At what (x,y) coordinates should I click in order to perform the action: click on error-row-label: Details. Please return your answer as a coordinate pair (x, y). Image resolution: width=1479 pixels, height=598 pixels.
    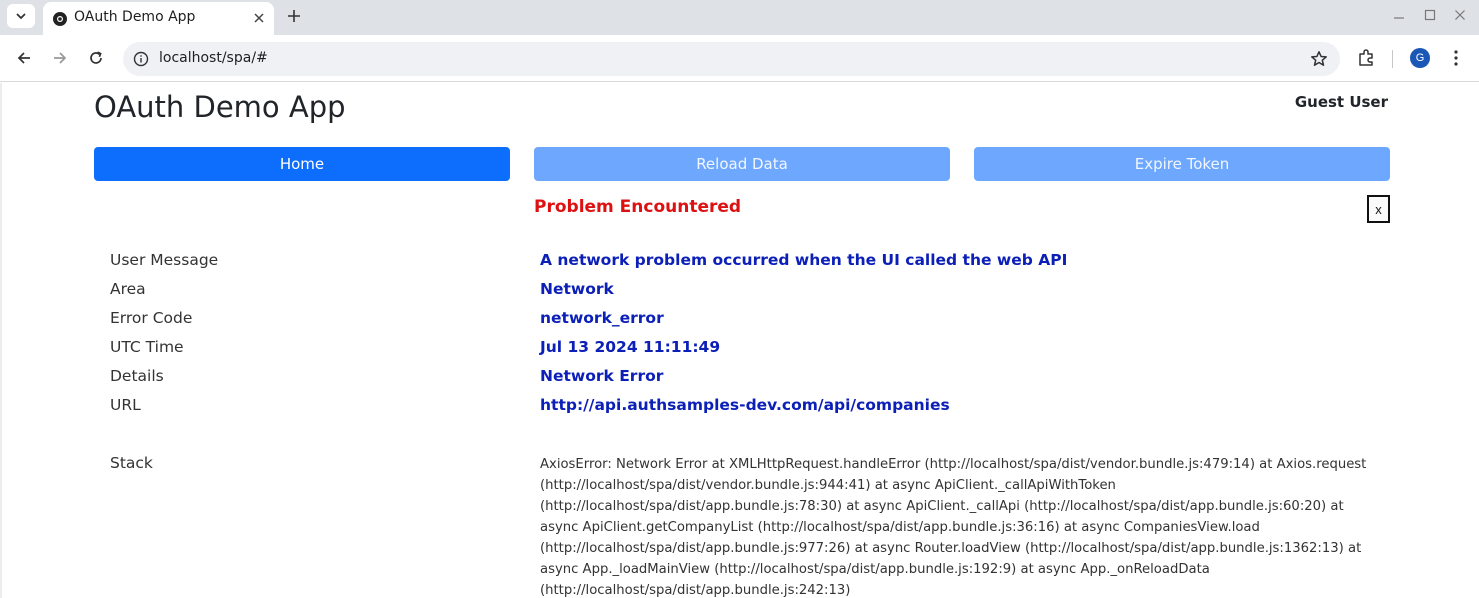
    Looking at the image, I should click on (137, 376).